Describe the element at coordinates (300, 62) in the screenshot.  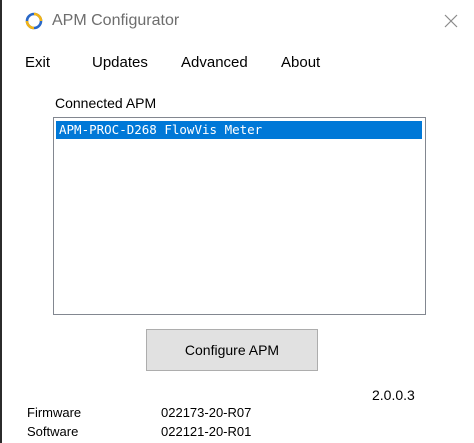
I see `menu-item-about: About` at that location.